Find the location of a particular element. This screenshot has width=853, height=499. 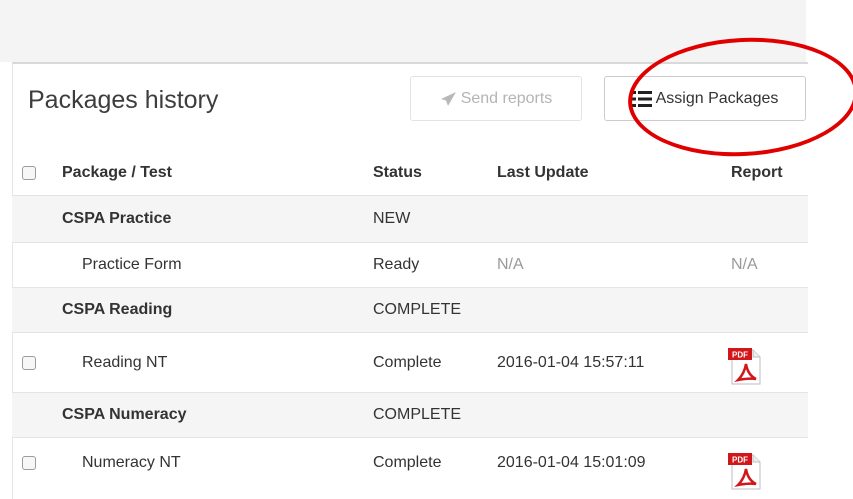

select-all-checkbox is located at coordinates (29, 173).